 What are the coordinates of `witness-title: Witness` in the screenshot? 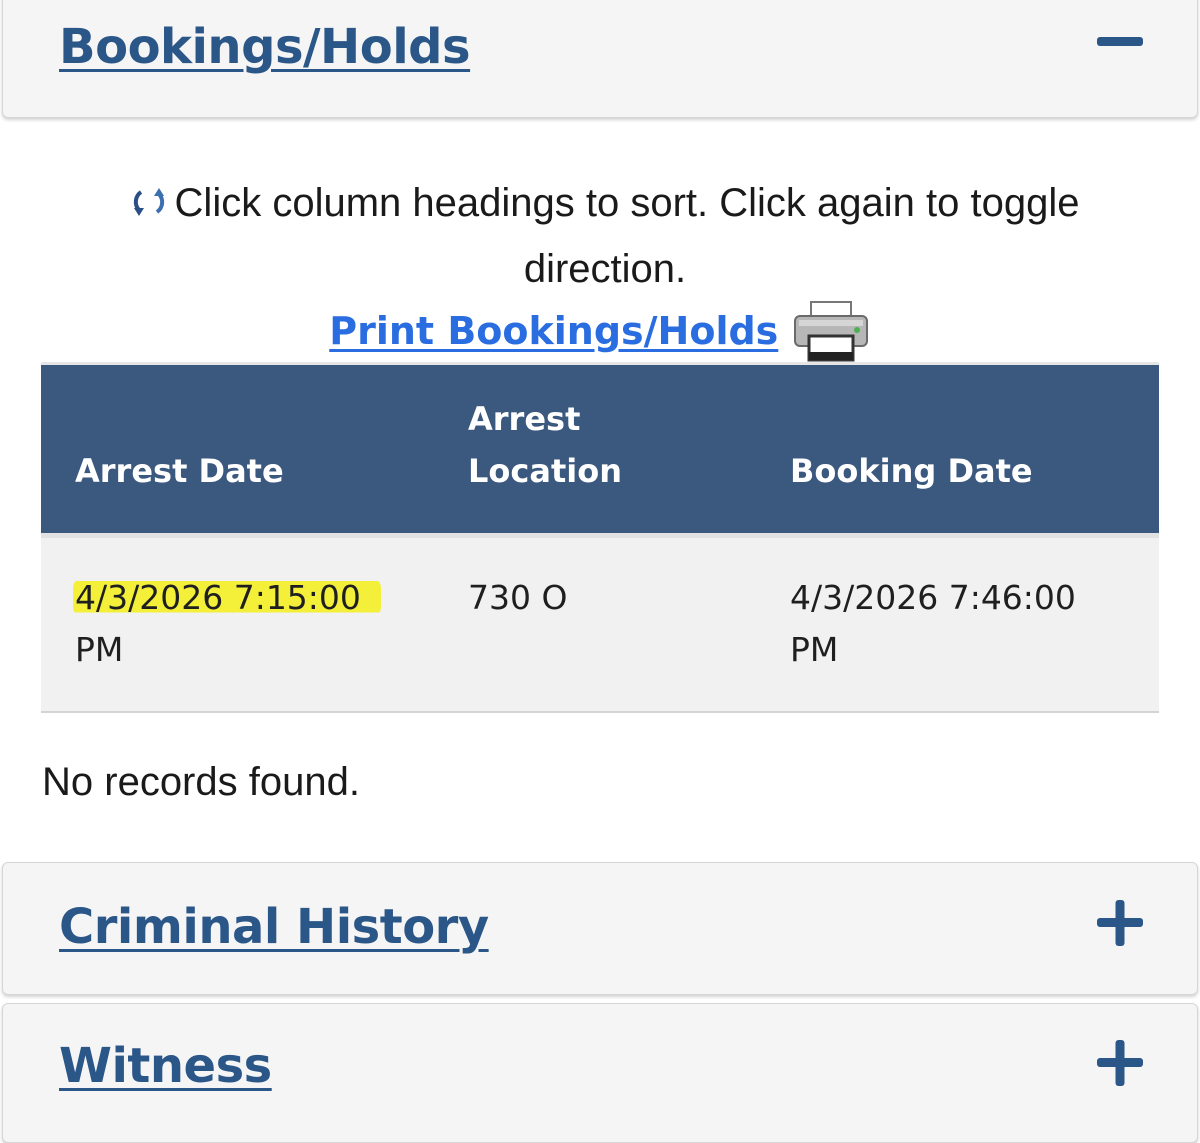 It's located at (165, 1066).